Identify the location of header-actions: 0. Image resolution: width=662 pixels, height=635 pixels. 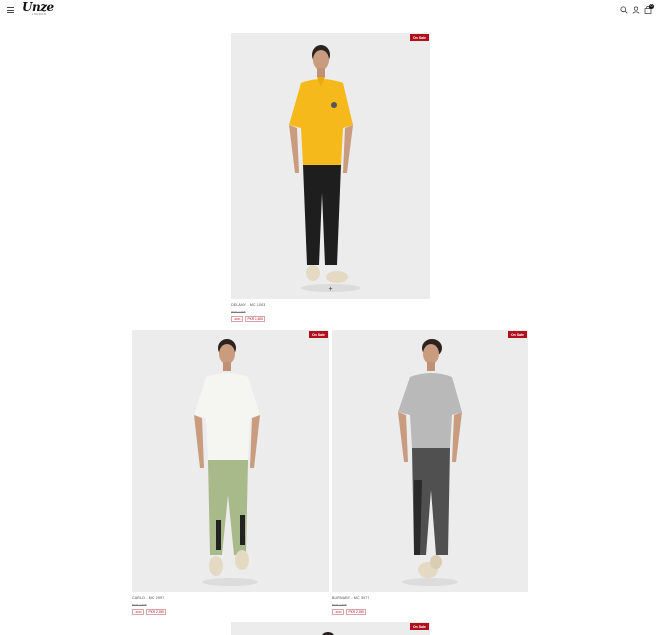
(637, 9).